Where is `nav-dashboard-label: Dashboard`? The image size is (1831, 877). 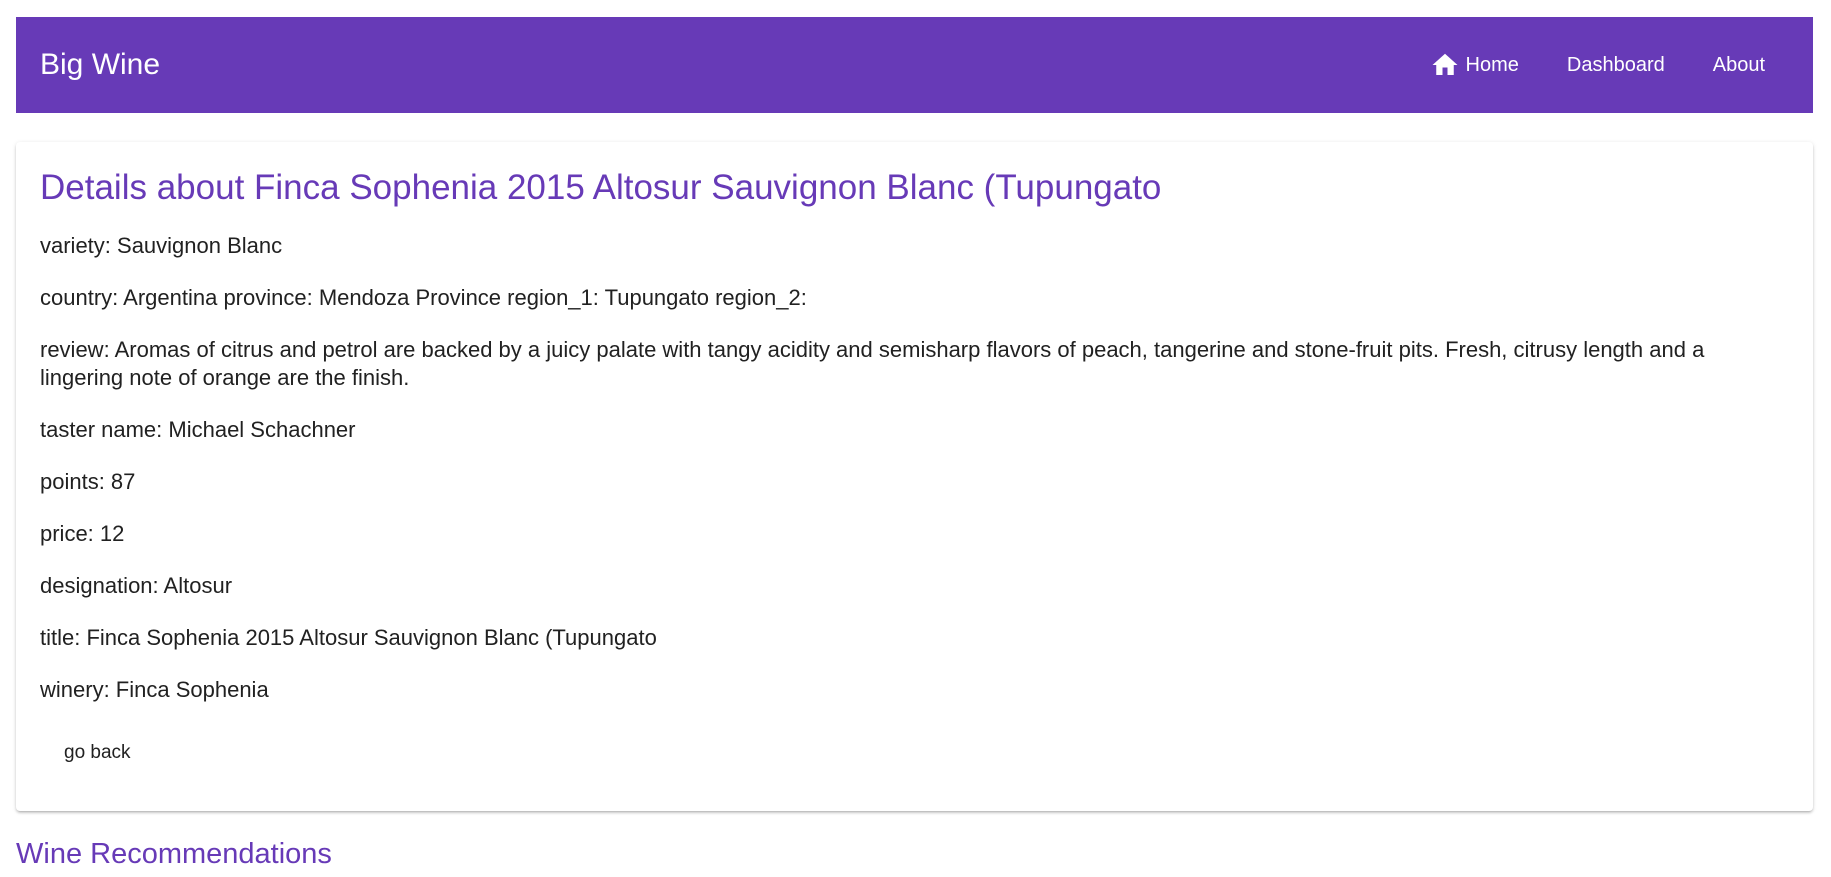 nav-dashboard-label: Dashboard is located at coordinates (1615, 64).